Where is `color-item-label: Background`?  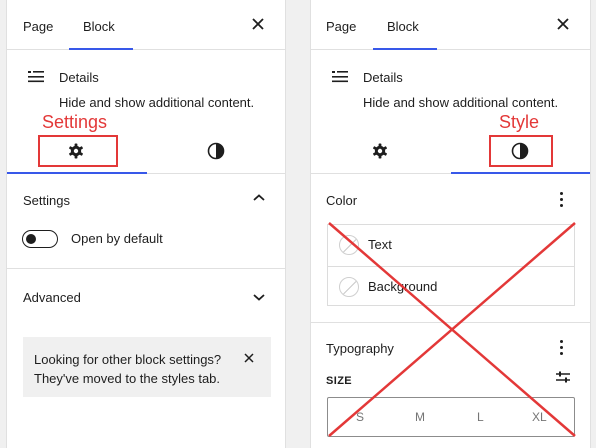 color-item-label: Background is located at coordinates (403, 286).